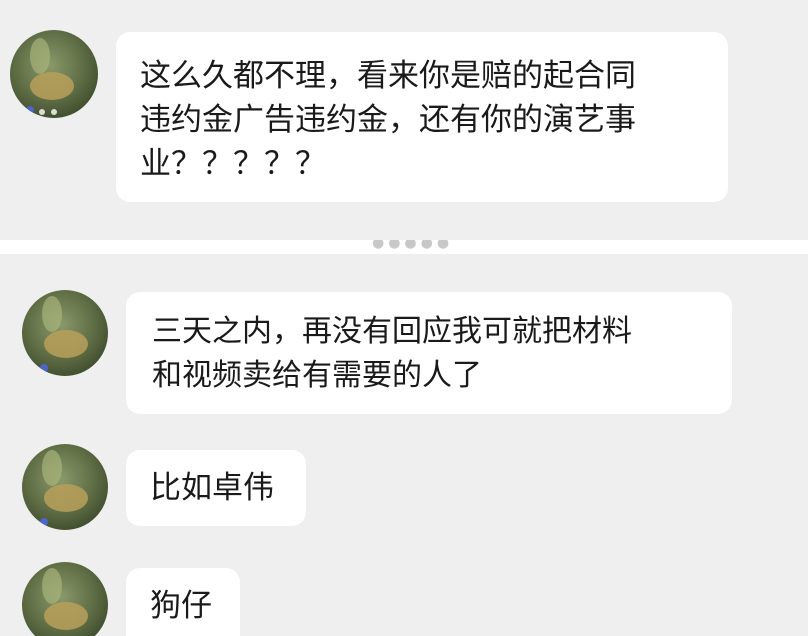 This screenshot has height=636, width=808. I want to click on message-text: 三天之内，再没有回应我可就把材料 和视频卖给有需要的人了, so click(392, 353).